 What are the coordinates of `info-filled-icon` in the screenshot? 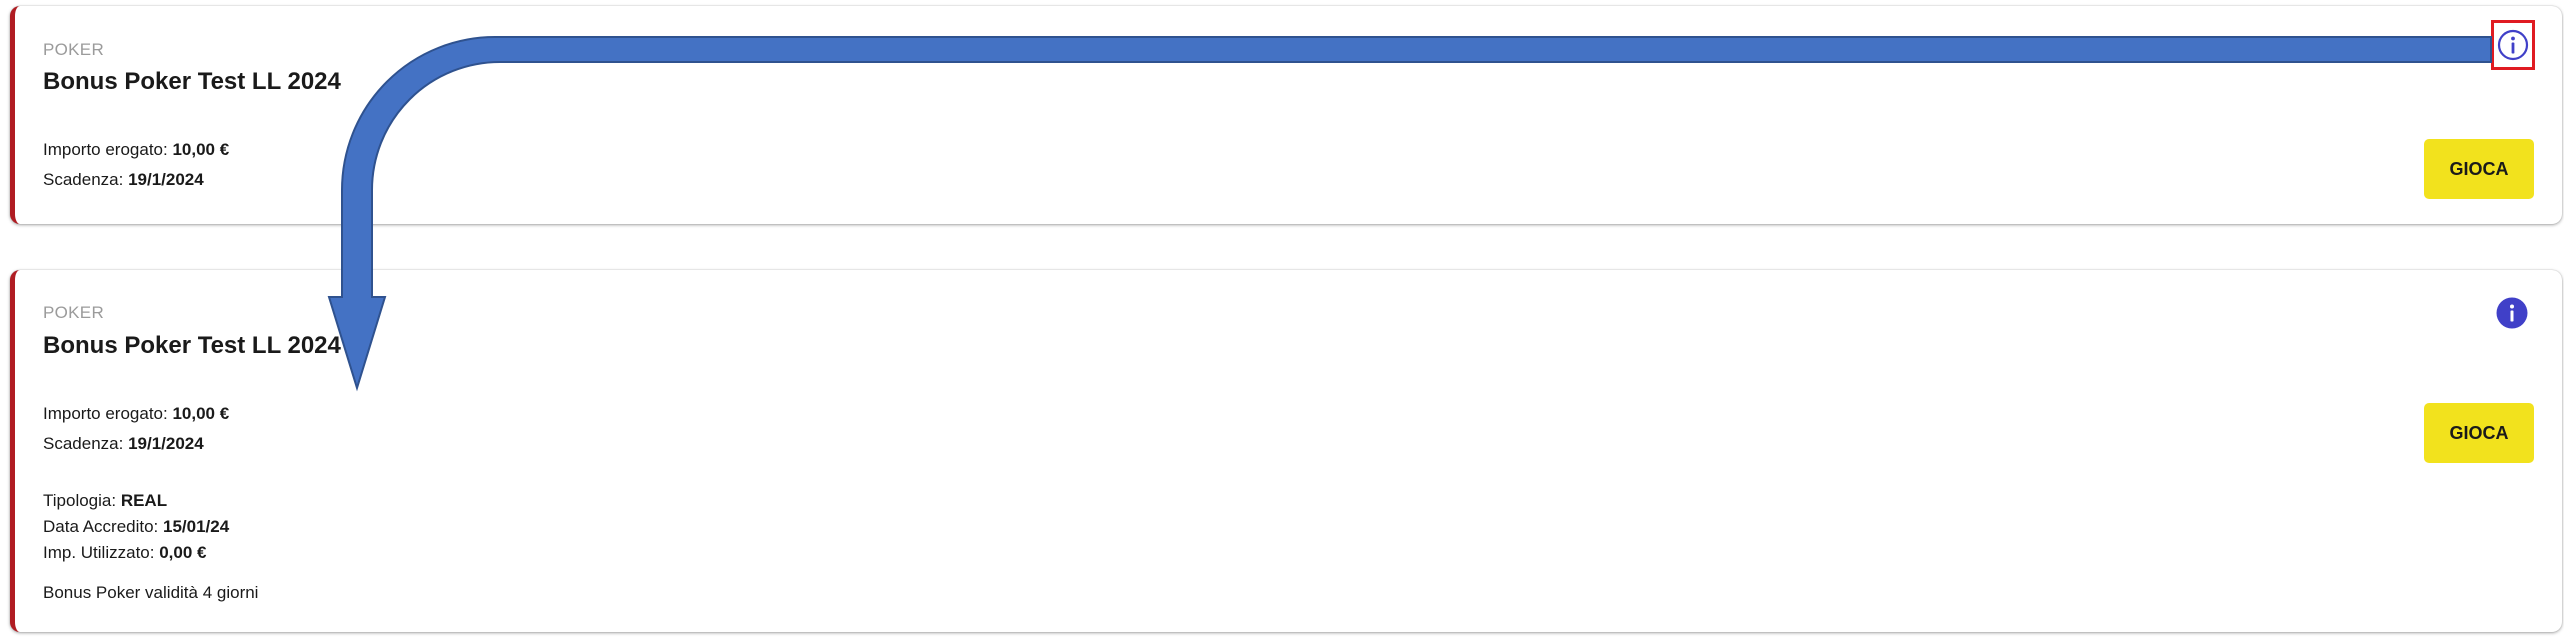 It's located at (2512, 313).